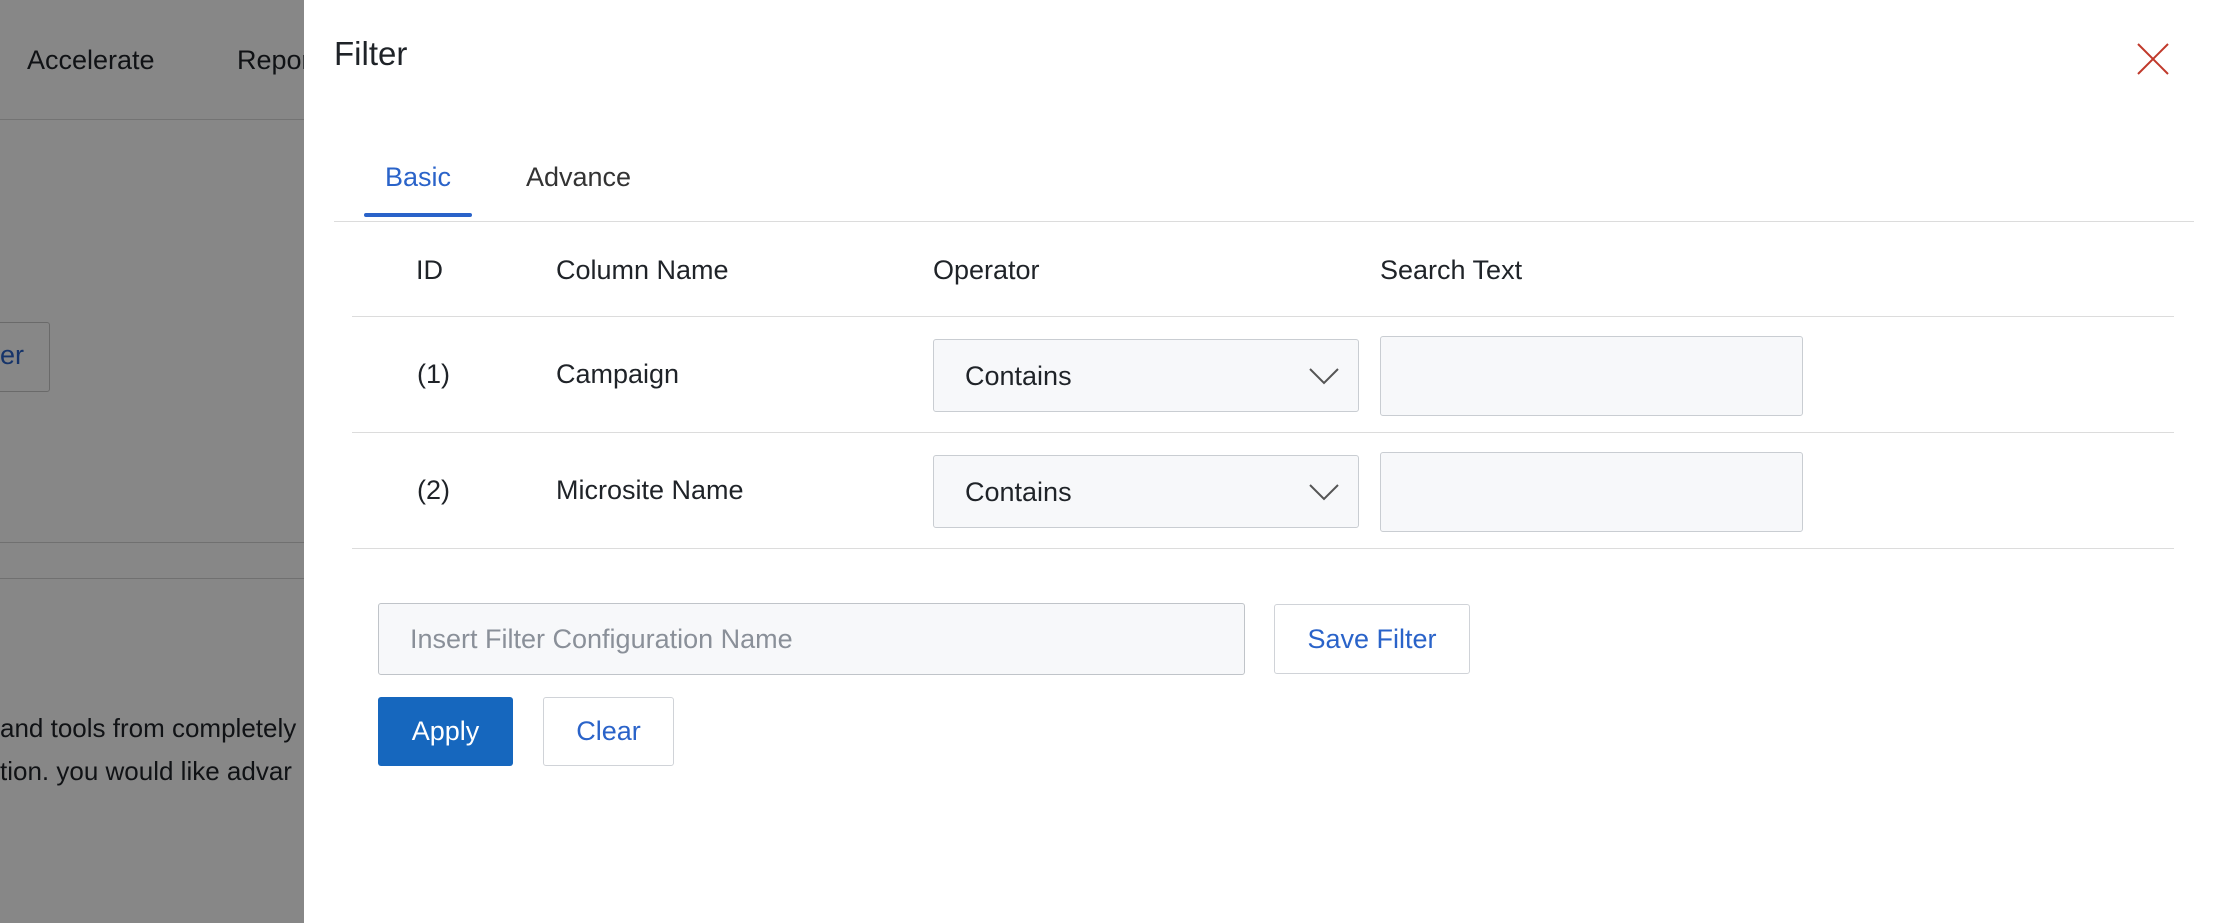 This screenshot has width=2224, height=923. Describe the element at coordinates (642, 270) in the screenshot. I see `header-column-name: Column Name` at that location.